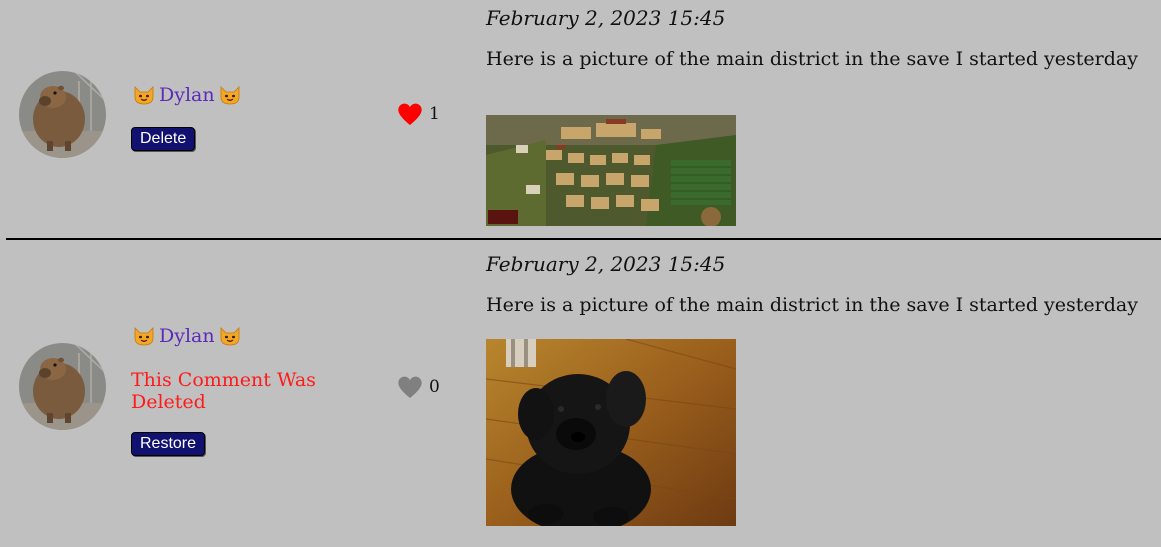  Describe the element at coordinates (410, 114) in the screenshot. I see `heart-liked-icon` at that location.